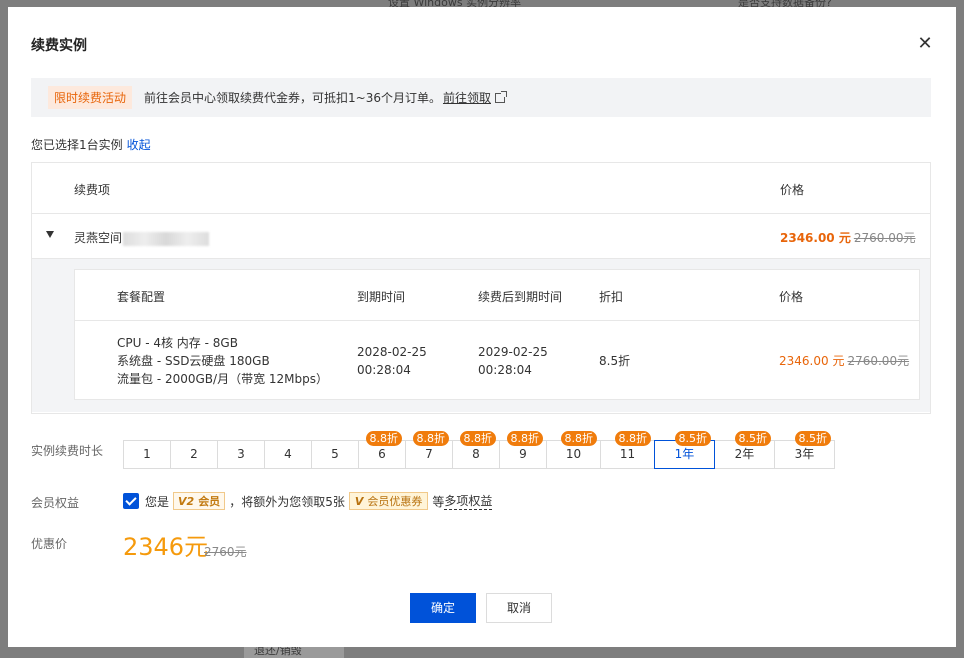 The height and width of the screenshot is (658, 964). I want to click on duration-option-label: 9, so click(523, 454).